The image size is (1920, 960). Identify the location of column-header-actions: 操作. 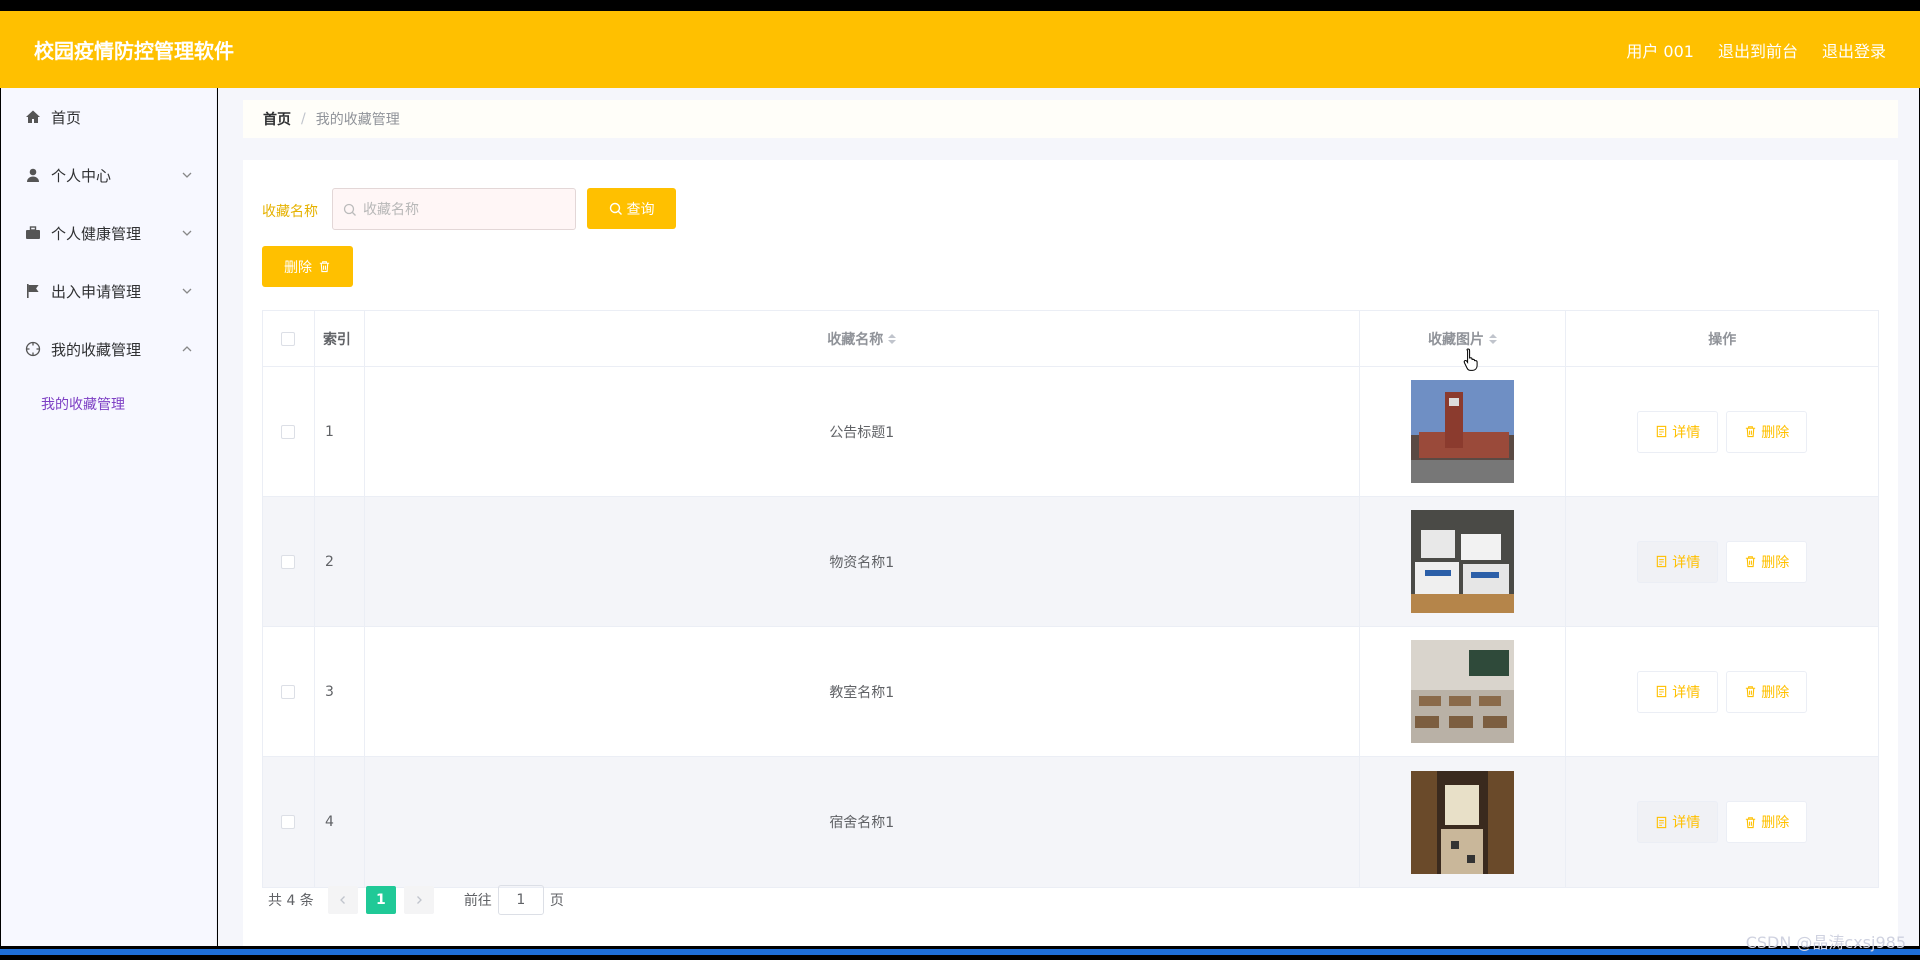
(1722, 339).